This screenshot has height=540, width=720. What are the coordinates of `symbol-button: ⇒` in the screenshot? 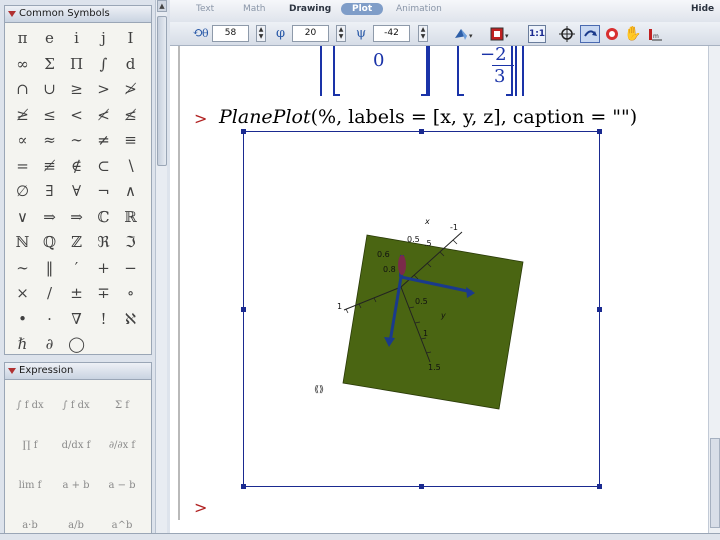 It's located at (76, 218).